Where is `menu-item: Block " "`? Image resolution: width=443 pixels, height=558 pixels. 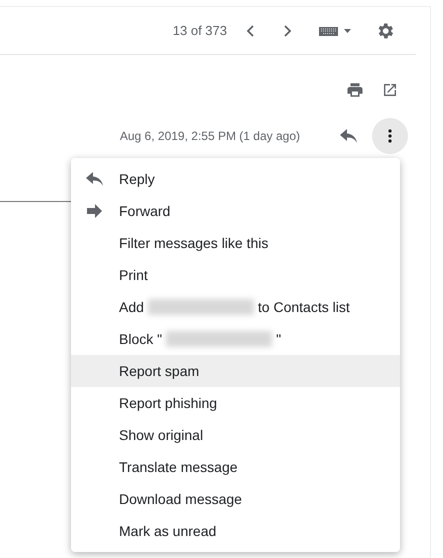
menu-item: Block " " is located at coordinates (235, 339).